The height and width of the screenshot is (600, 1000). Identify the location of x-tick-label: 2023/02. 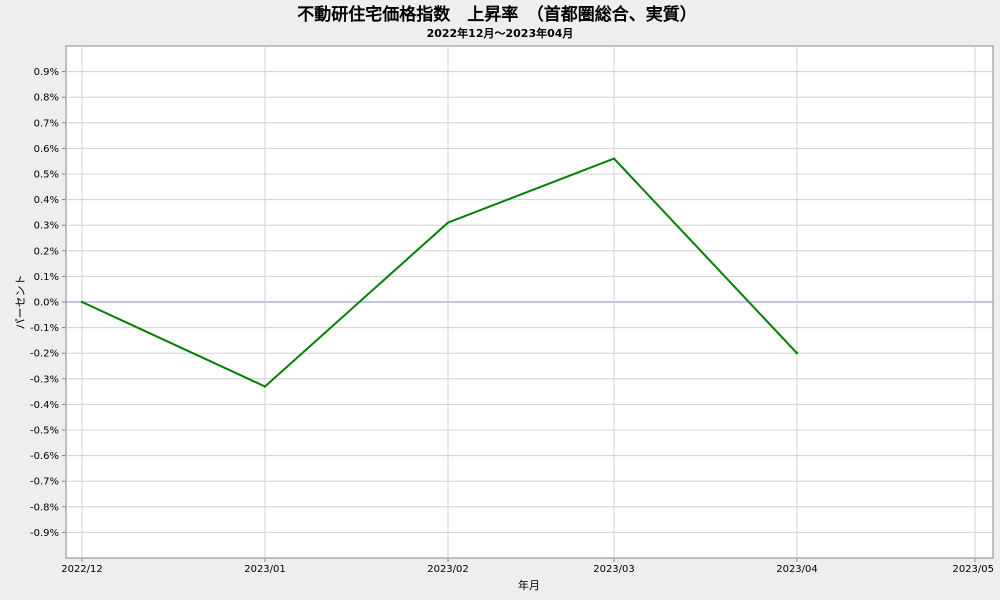
(448, 569).